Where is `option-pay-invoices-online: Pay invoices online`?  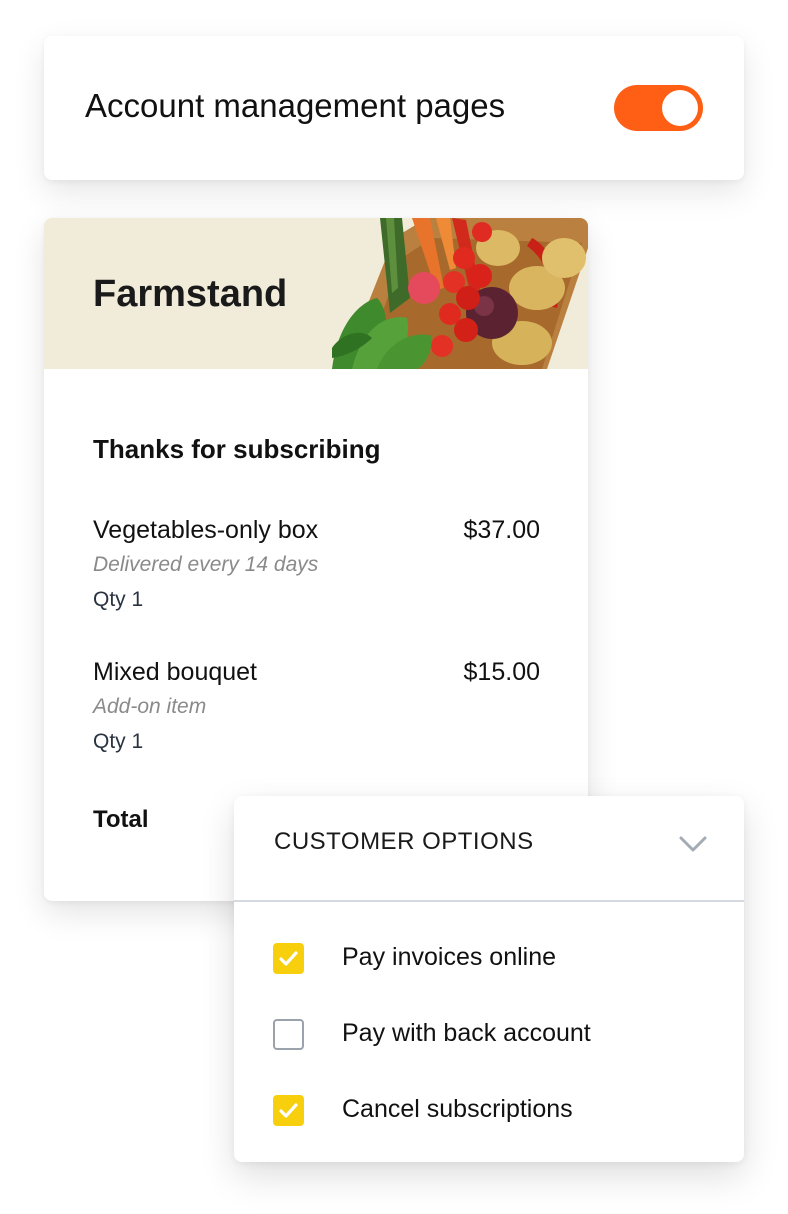
option-pay-invoices-online: Pay invoices online is located at coordinates (493, 959).